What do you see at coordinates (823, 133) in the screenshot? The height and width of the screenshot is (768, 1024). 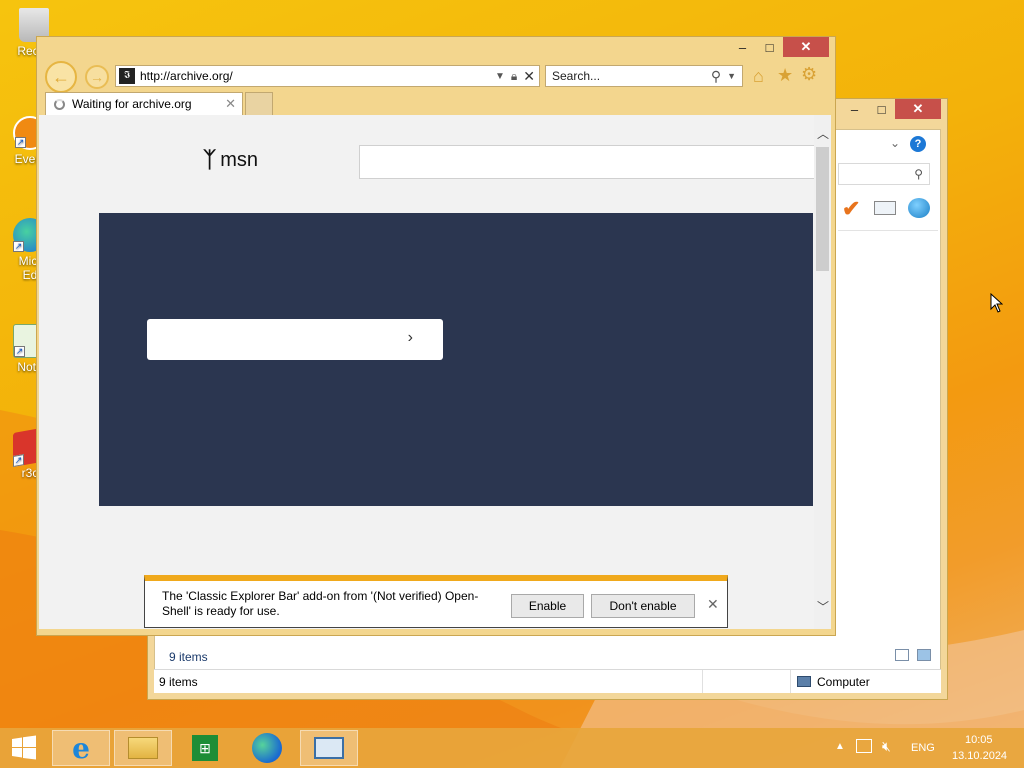 I see `scroll-up-icon: ︿` at bounding box center [823, 133].